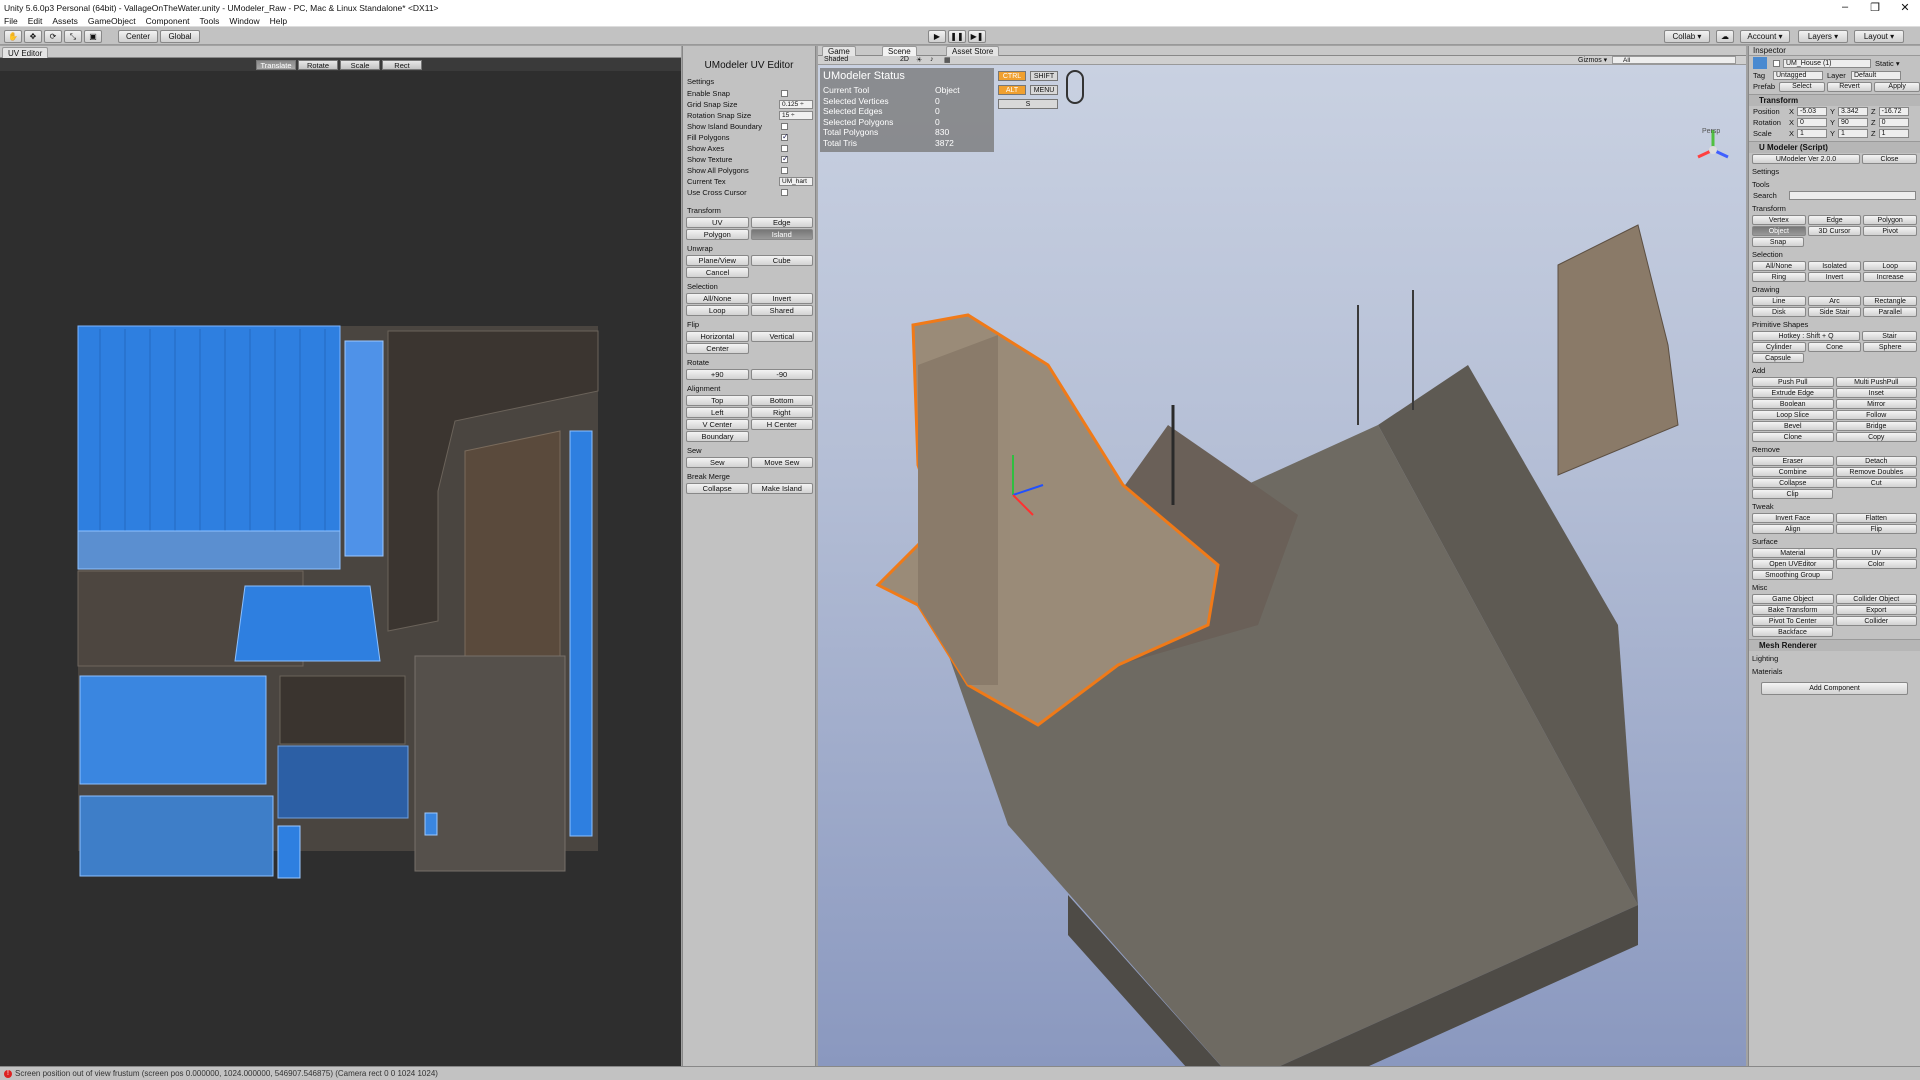  I want to click on surface-uv-button: UV, so click(1876, 553).